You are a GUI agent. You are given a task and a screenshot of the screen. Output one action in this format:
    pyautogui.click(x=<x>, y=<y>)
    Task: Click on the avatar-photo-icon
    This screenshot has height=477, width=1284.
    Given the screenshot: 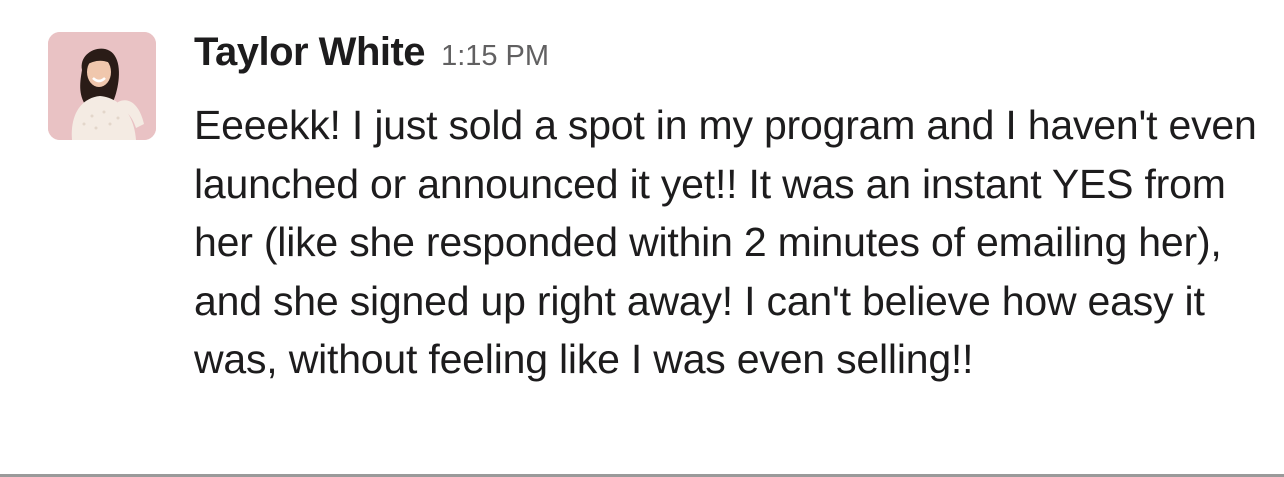 What is the action you would take?
    pyautogui.click(x=102, y=86)
    